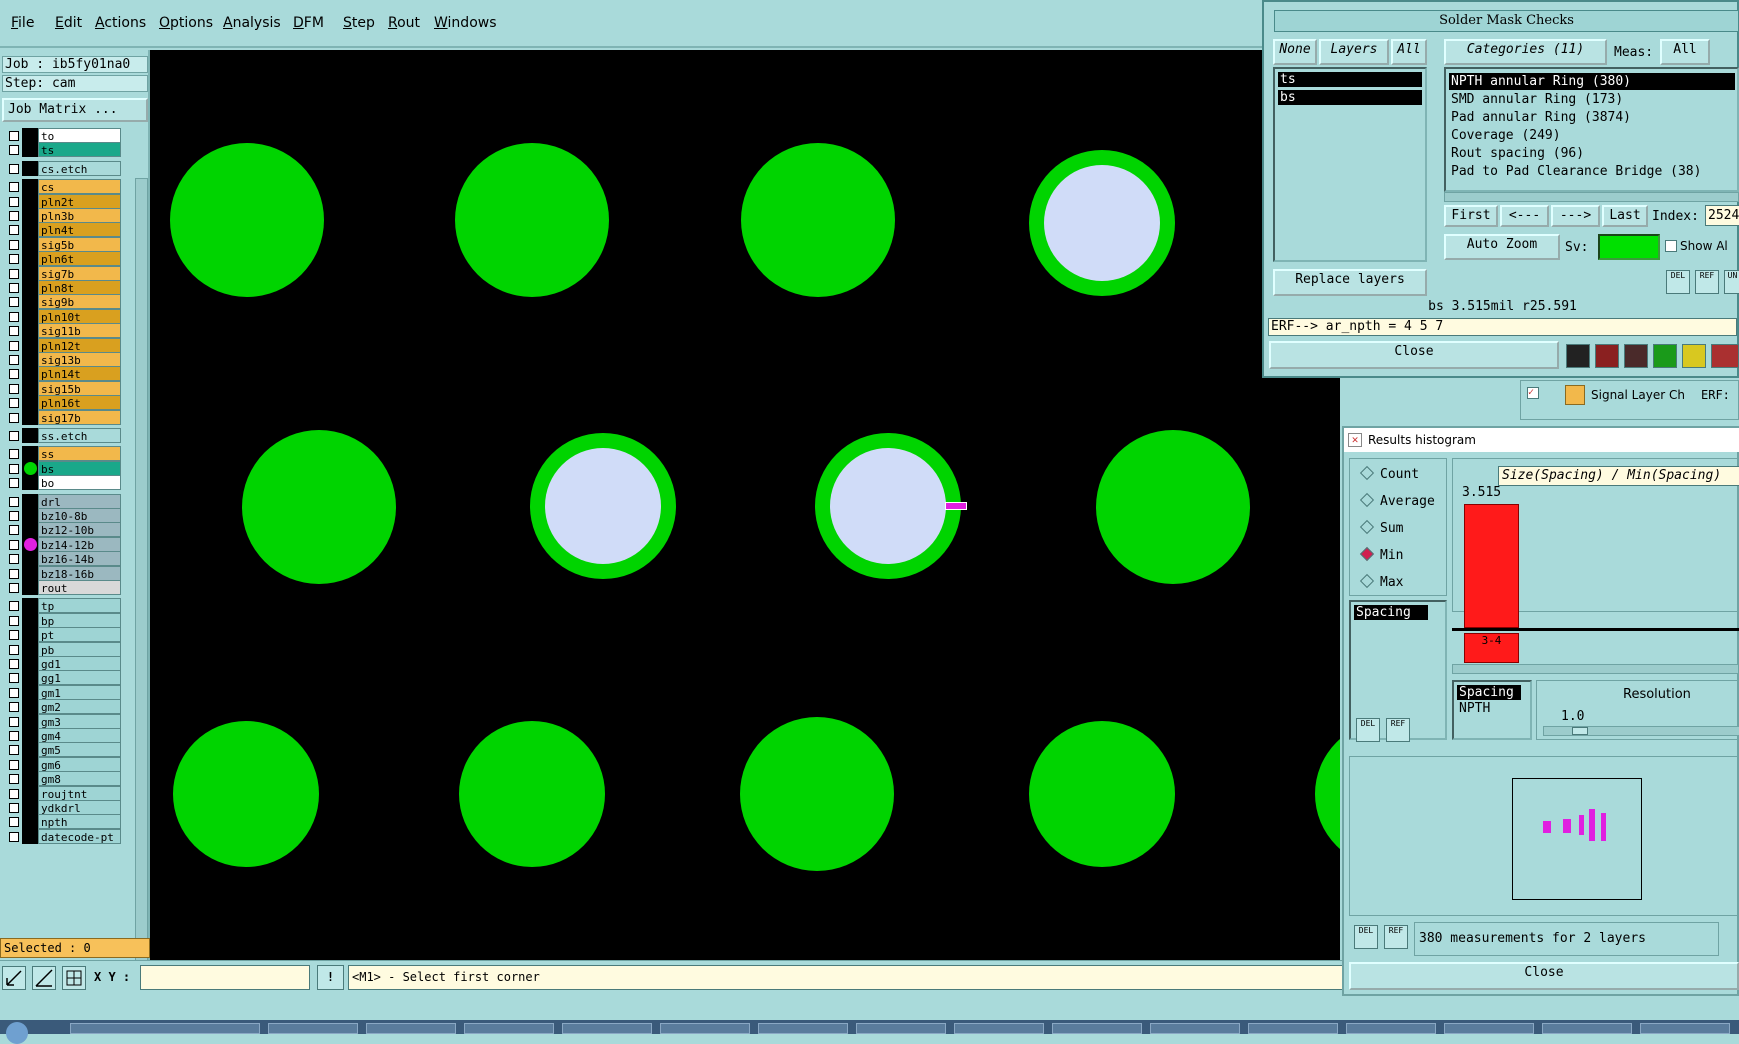 This screenshot has height=1044, width=1739. Describe the element at coordinates (62, 544) in the screenshot. I see `layer-row: bz14-12b` at that location.